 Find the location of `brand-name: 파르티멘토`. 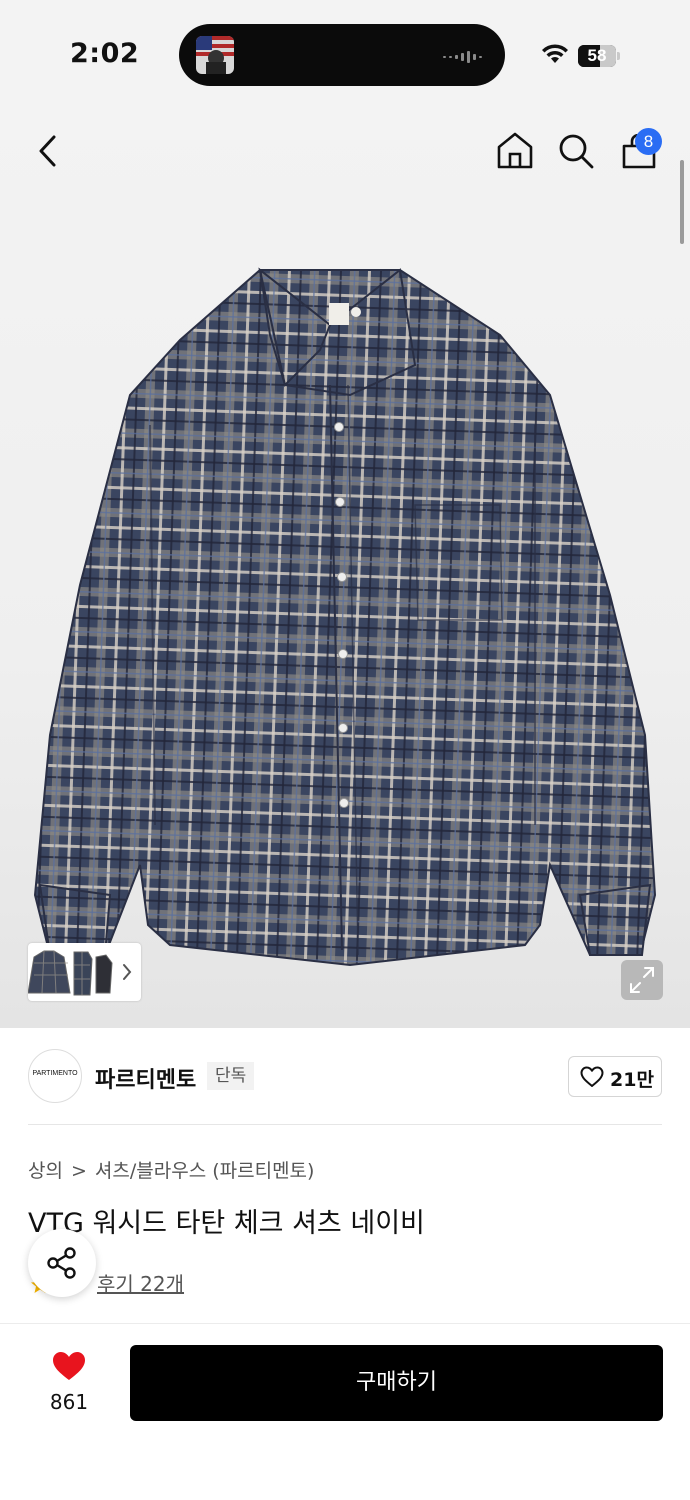

brand-name: 파르티멘토 is located at coordinates (145, 1078).